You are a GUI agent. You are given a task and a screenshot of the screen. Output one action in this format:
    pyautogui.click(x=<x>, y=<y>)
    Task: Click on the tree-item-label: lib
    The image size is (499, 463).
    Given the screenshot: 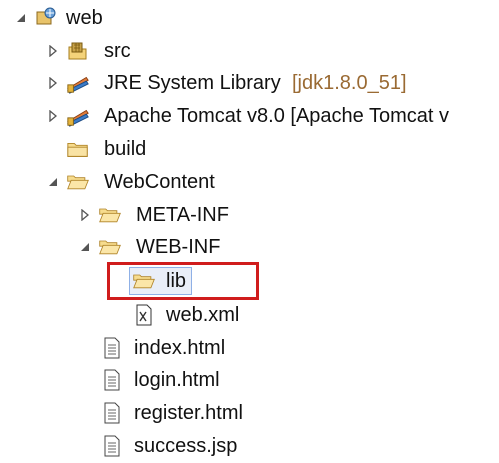 What is the action you would take?
    pyautogui.click(x=176, y=281)
    